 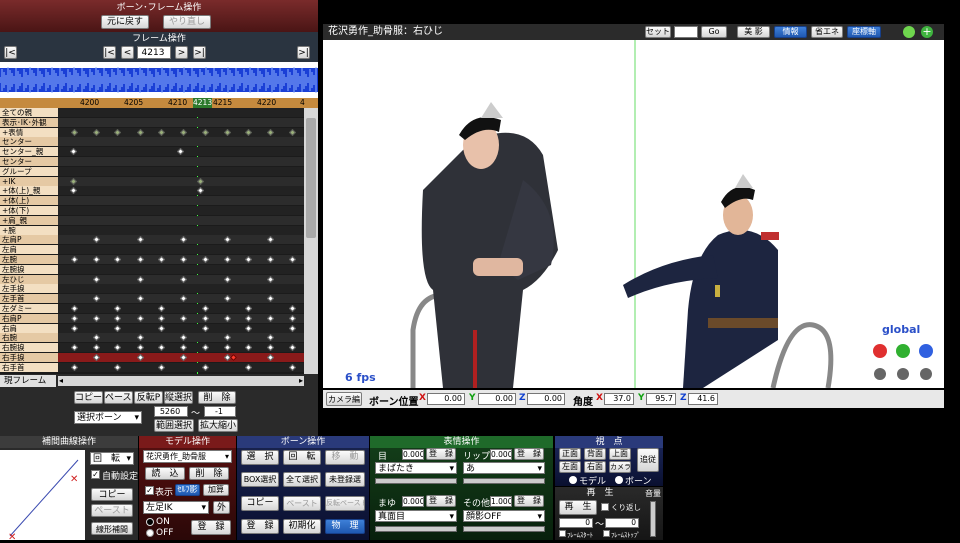 What do you see at coordinates (504, 468) in the screenshot?
I see `lip-morph-dropdown: あ` at bounding box center [504, 468].